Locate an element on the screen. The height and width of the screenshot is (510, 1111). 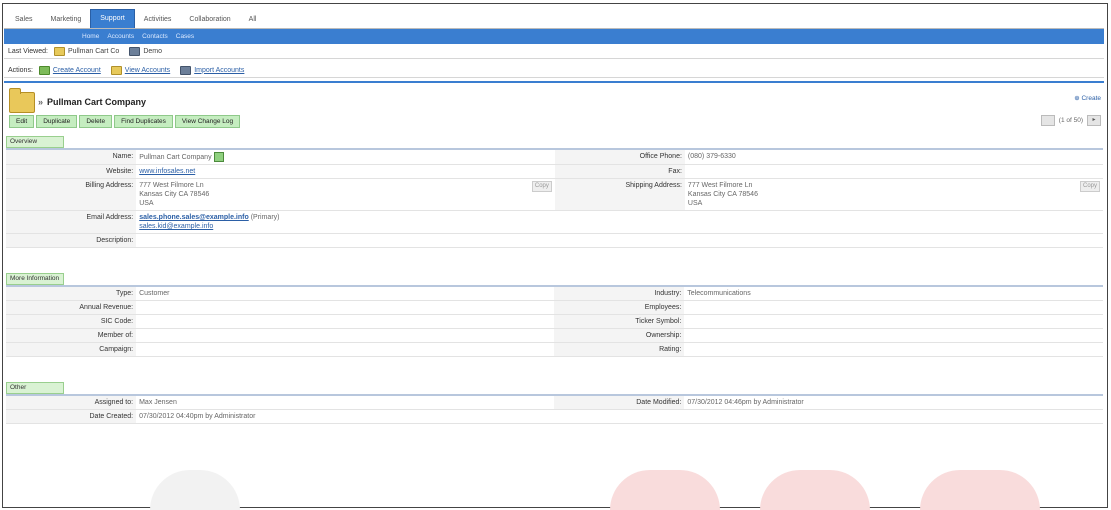
copy-shipping-button: Copy is located at coordinates (1090, 186).